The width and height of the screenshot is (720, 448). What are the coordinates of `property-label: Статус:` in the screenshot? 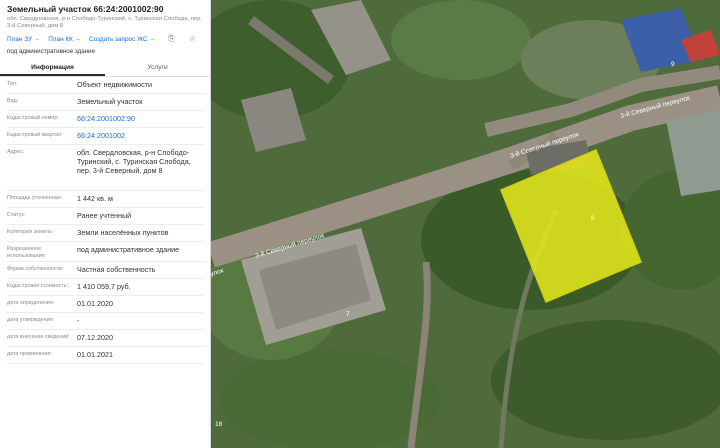 It's located at (16, 215).